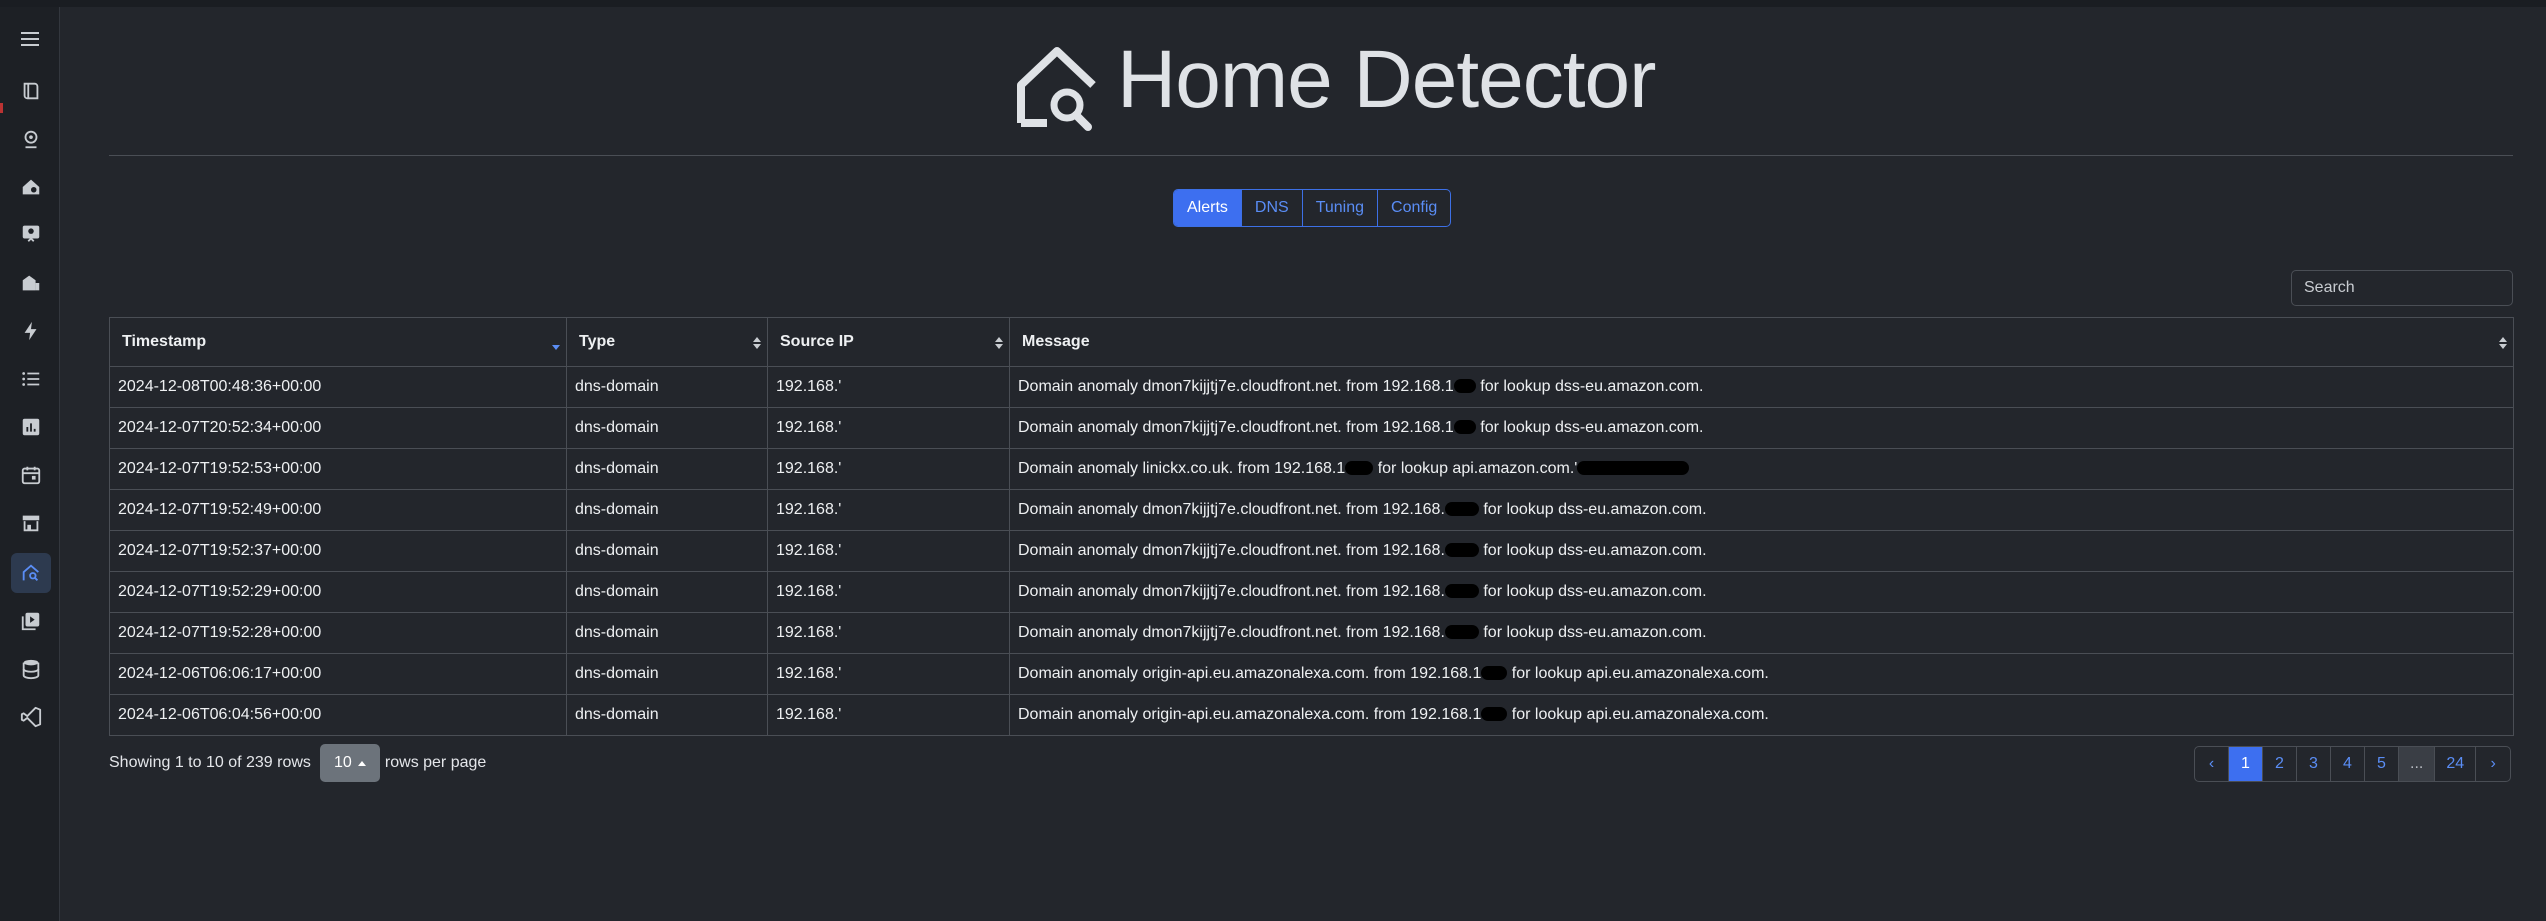 The height and width of the screenshot is (921, 2546). I want to click on page-button-3: 3, so click(2314, 764).